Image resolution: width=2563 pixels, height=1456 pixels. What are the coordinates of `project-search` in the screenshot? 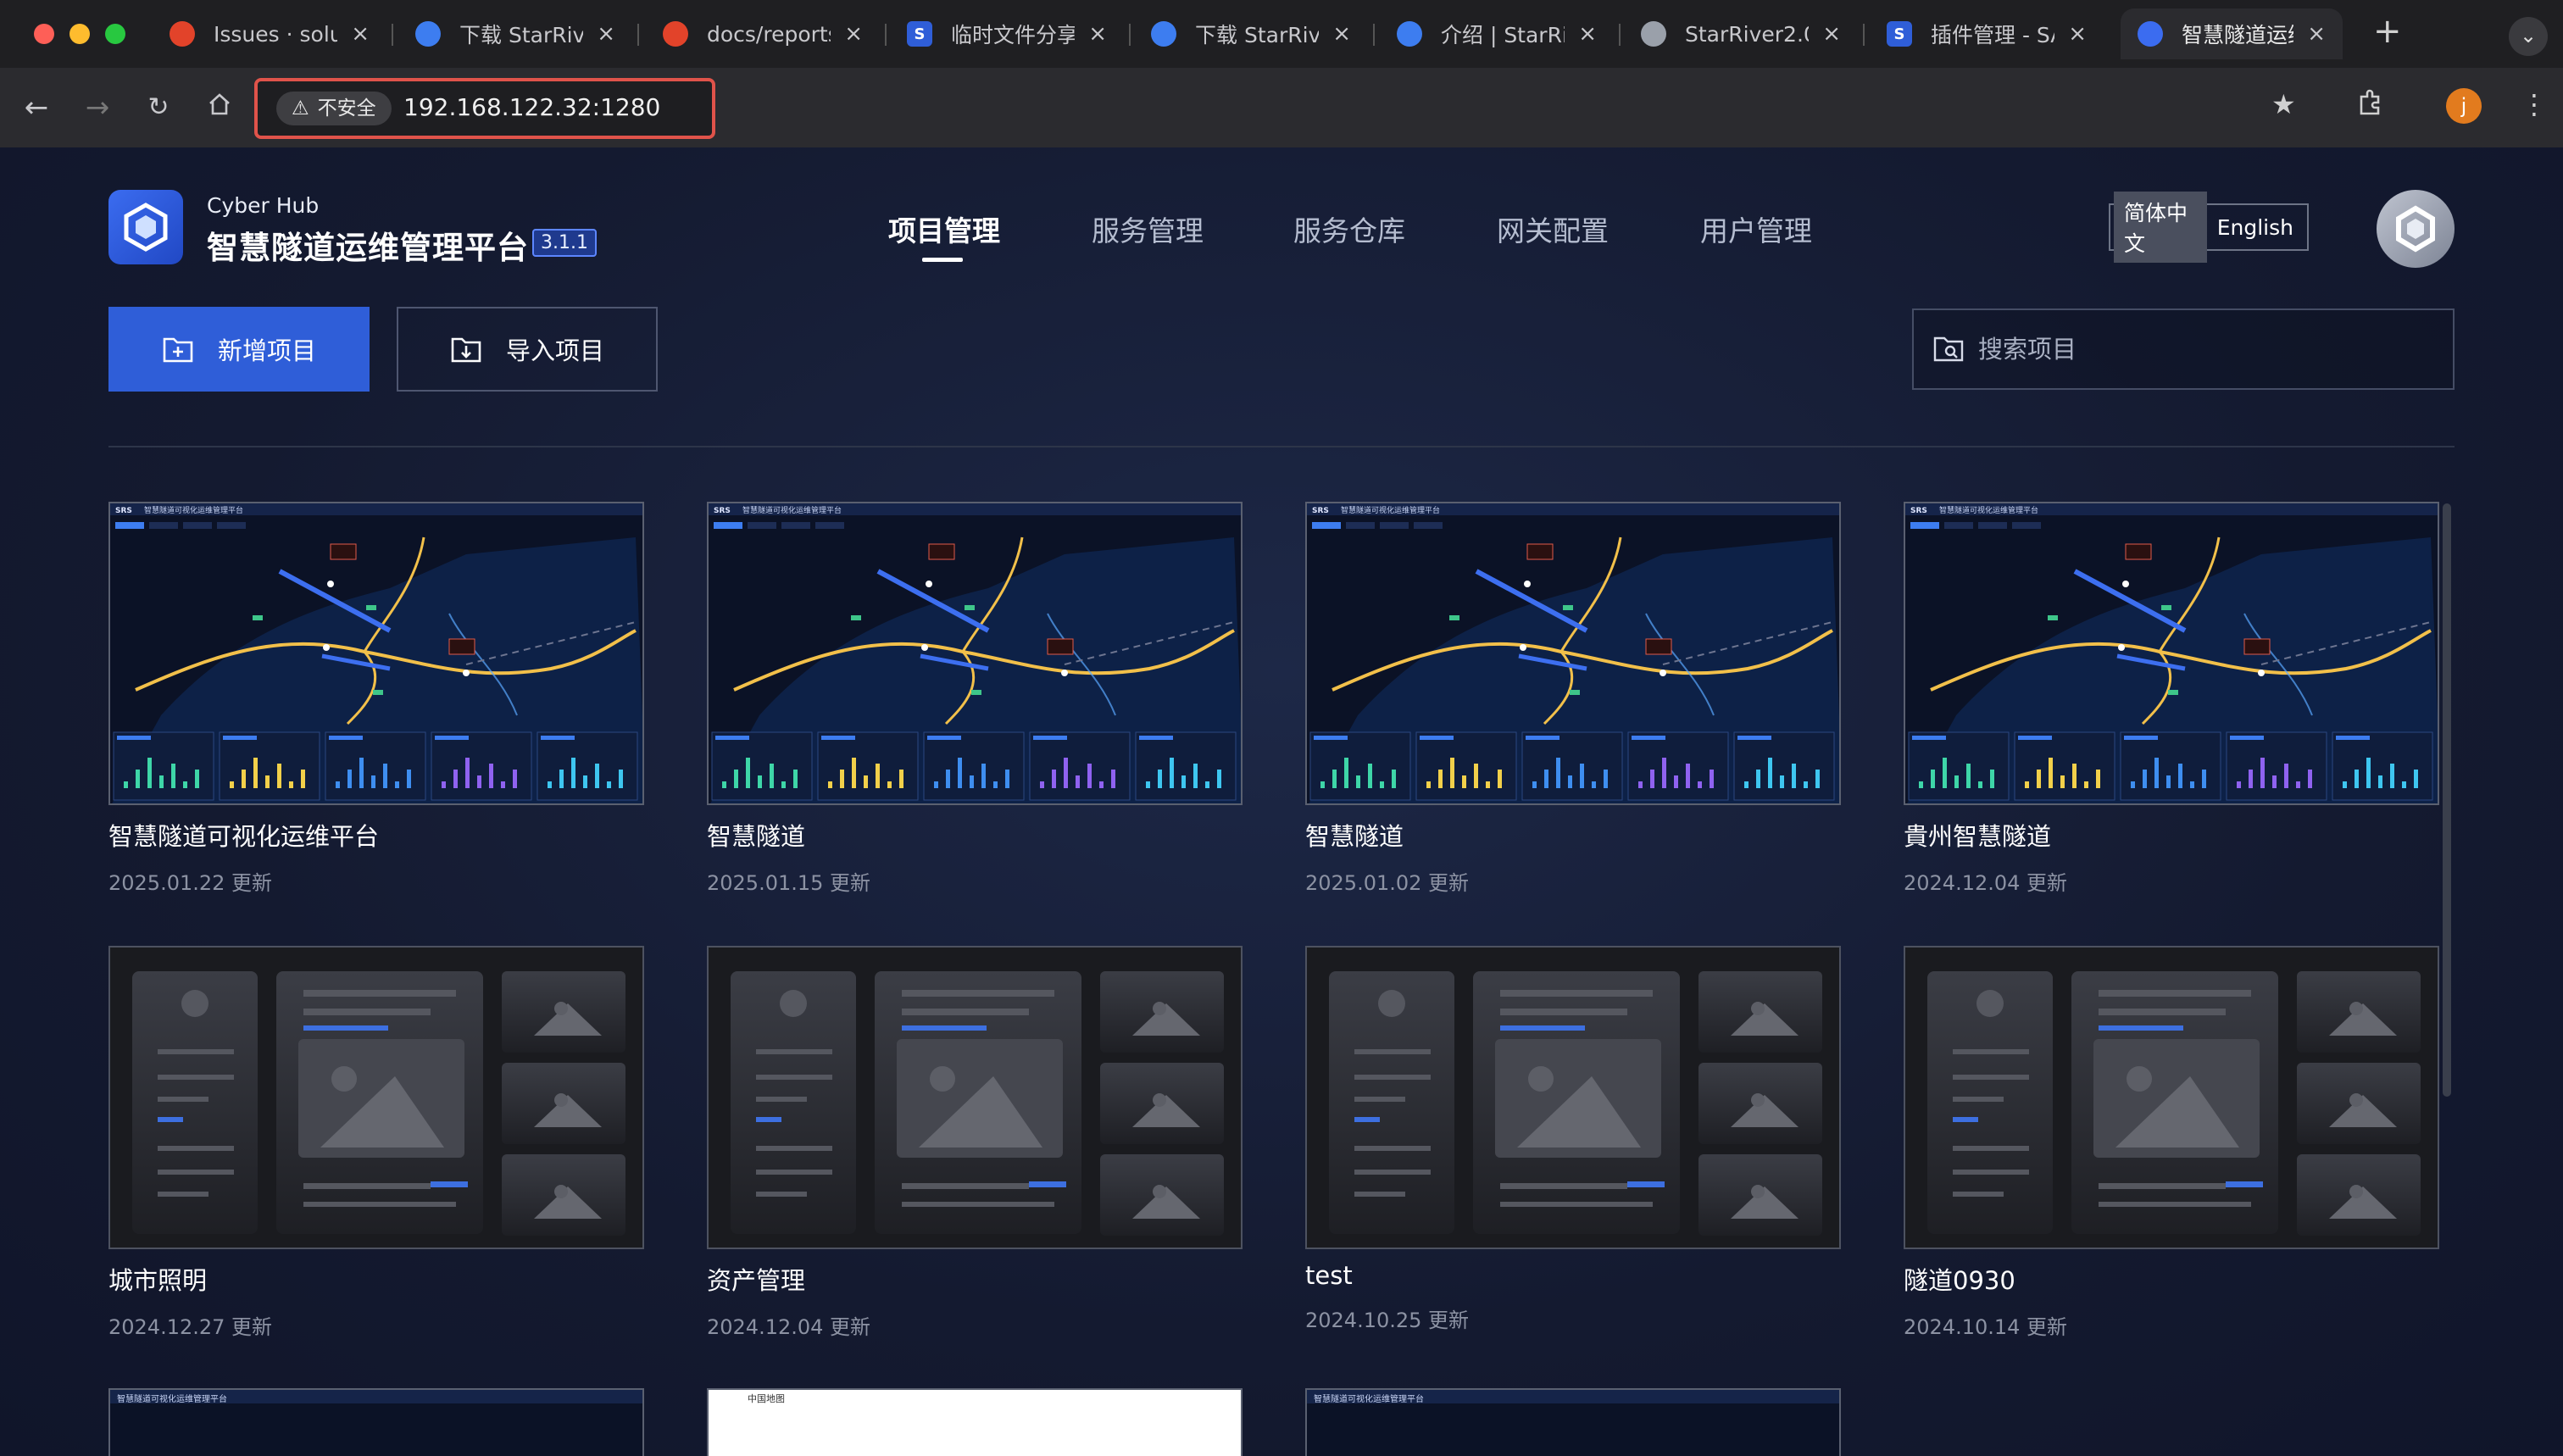 It's located at (2183, 349).